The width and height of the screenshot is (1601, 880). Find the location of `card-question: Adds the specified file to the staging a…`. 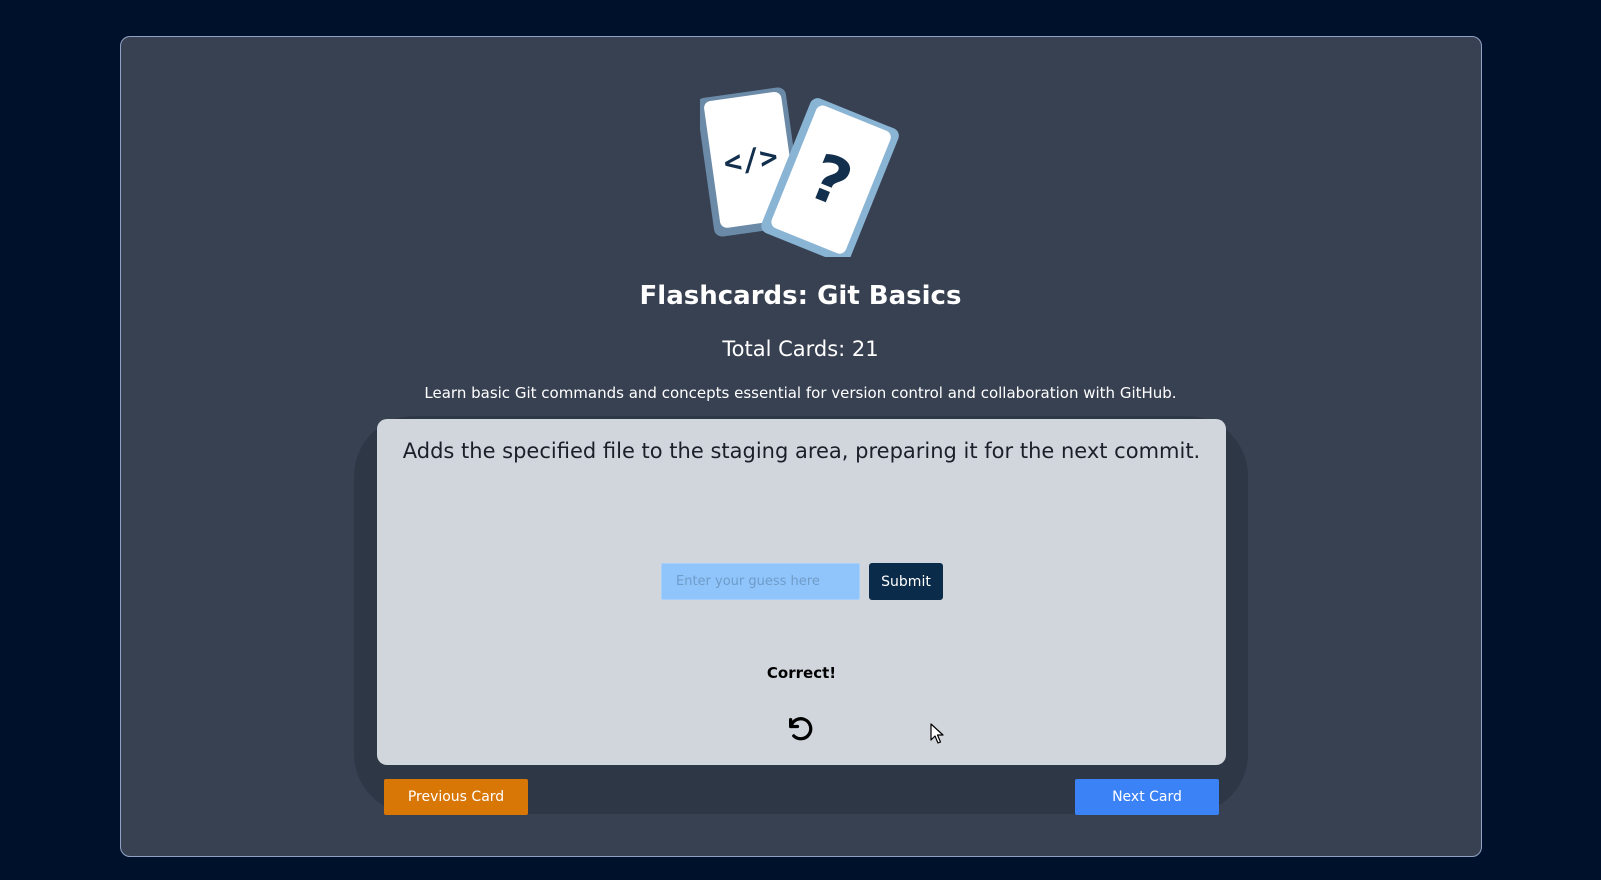

card-question: Adds the specified file to the staging a… is located at coordinates (801, 451).